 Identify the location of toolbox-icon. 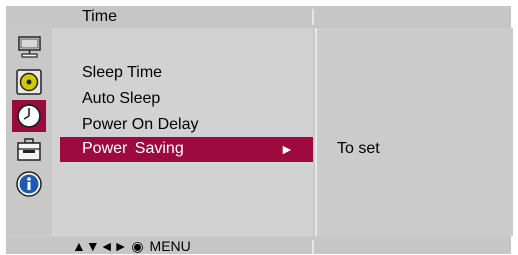
(29, 150).